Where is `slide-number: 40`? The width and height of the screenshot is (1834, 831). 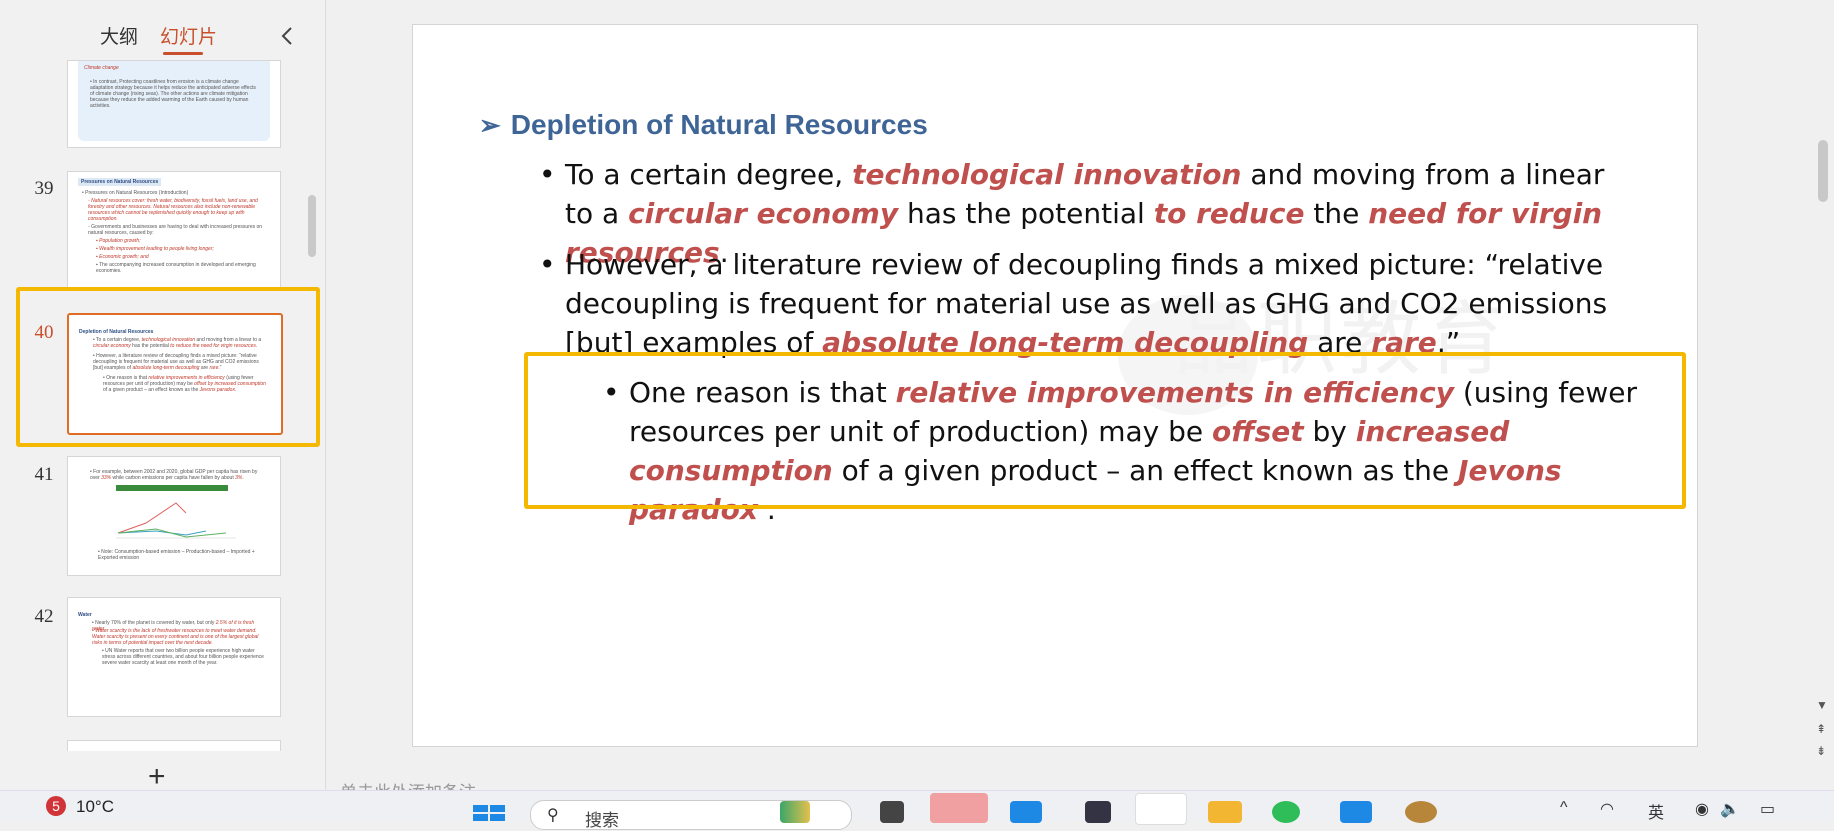
slide-number: 40 is located at coordinates (44, 332).